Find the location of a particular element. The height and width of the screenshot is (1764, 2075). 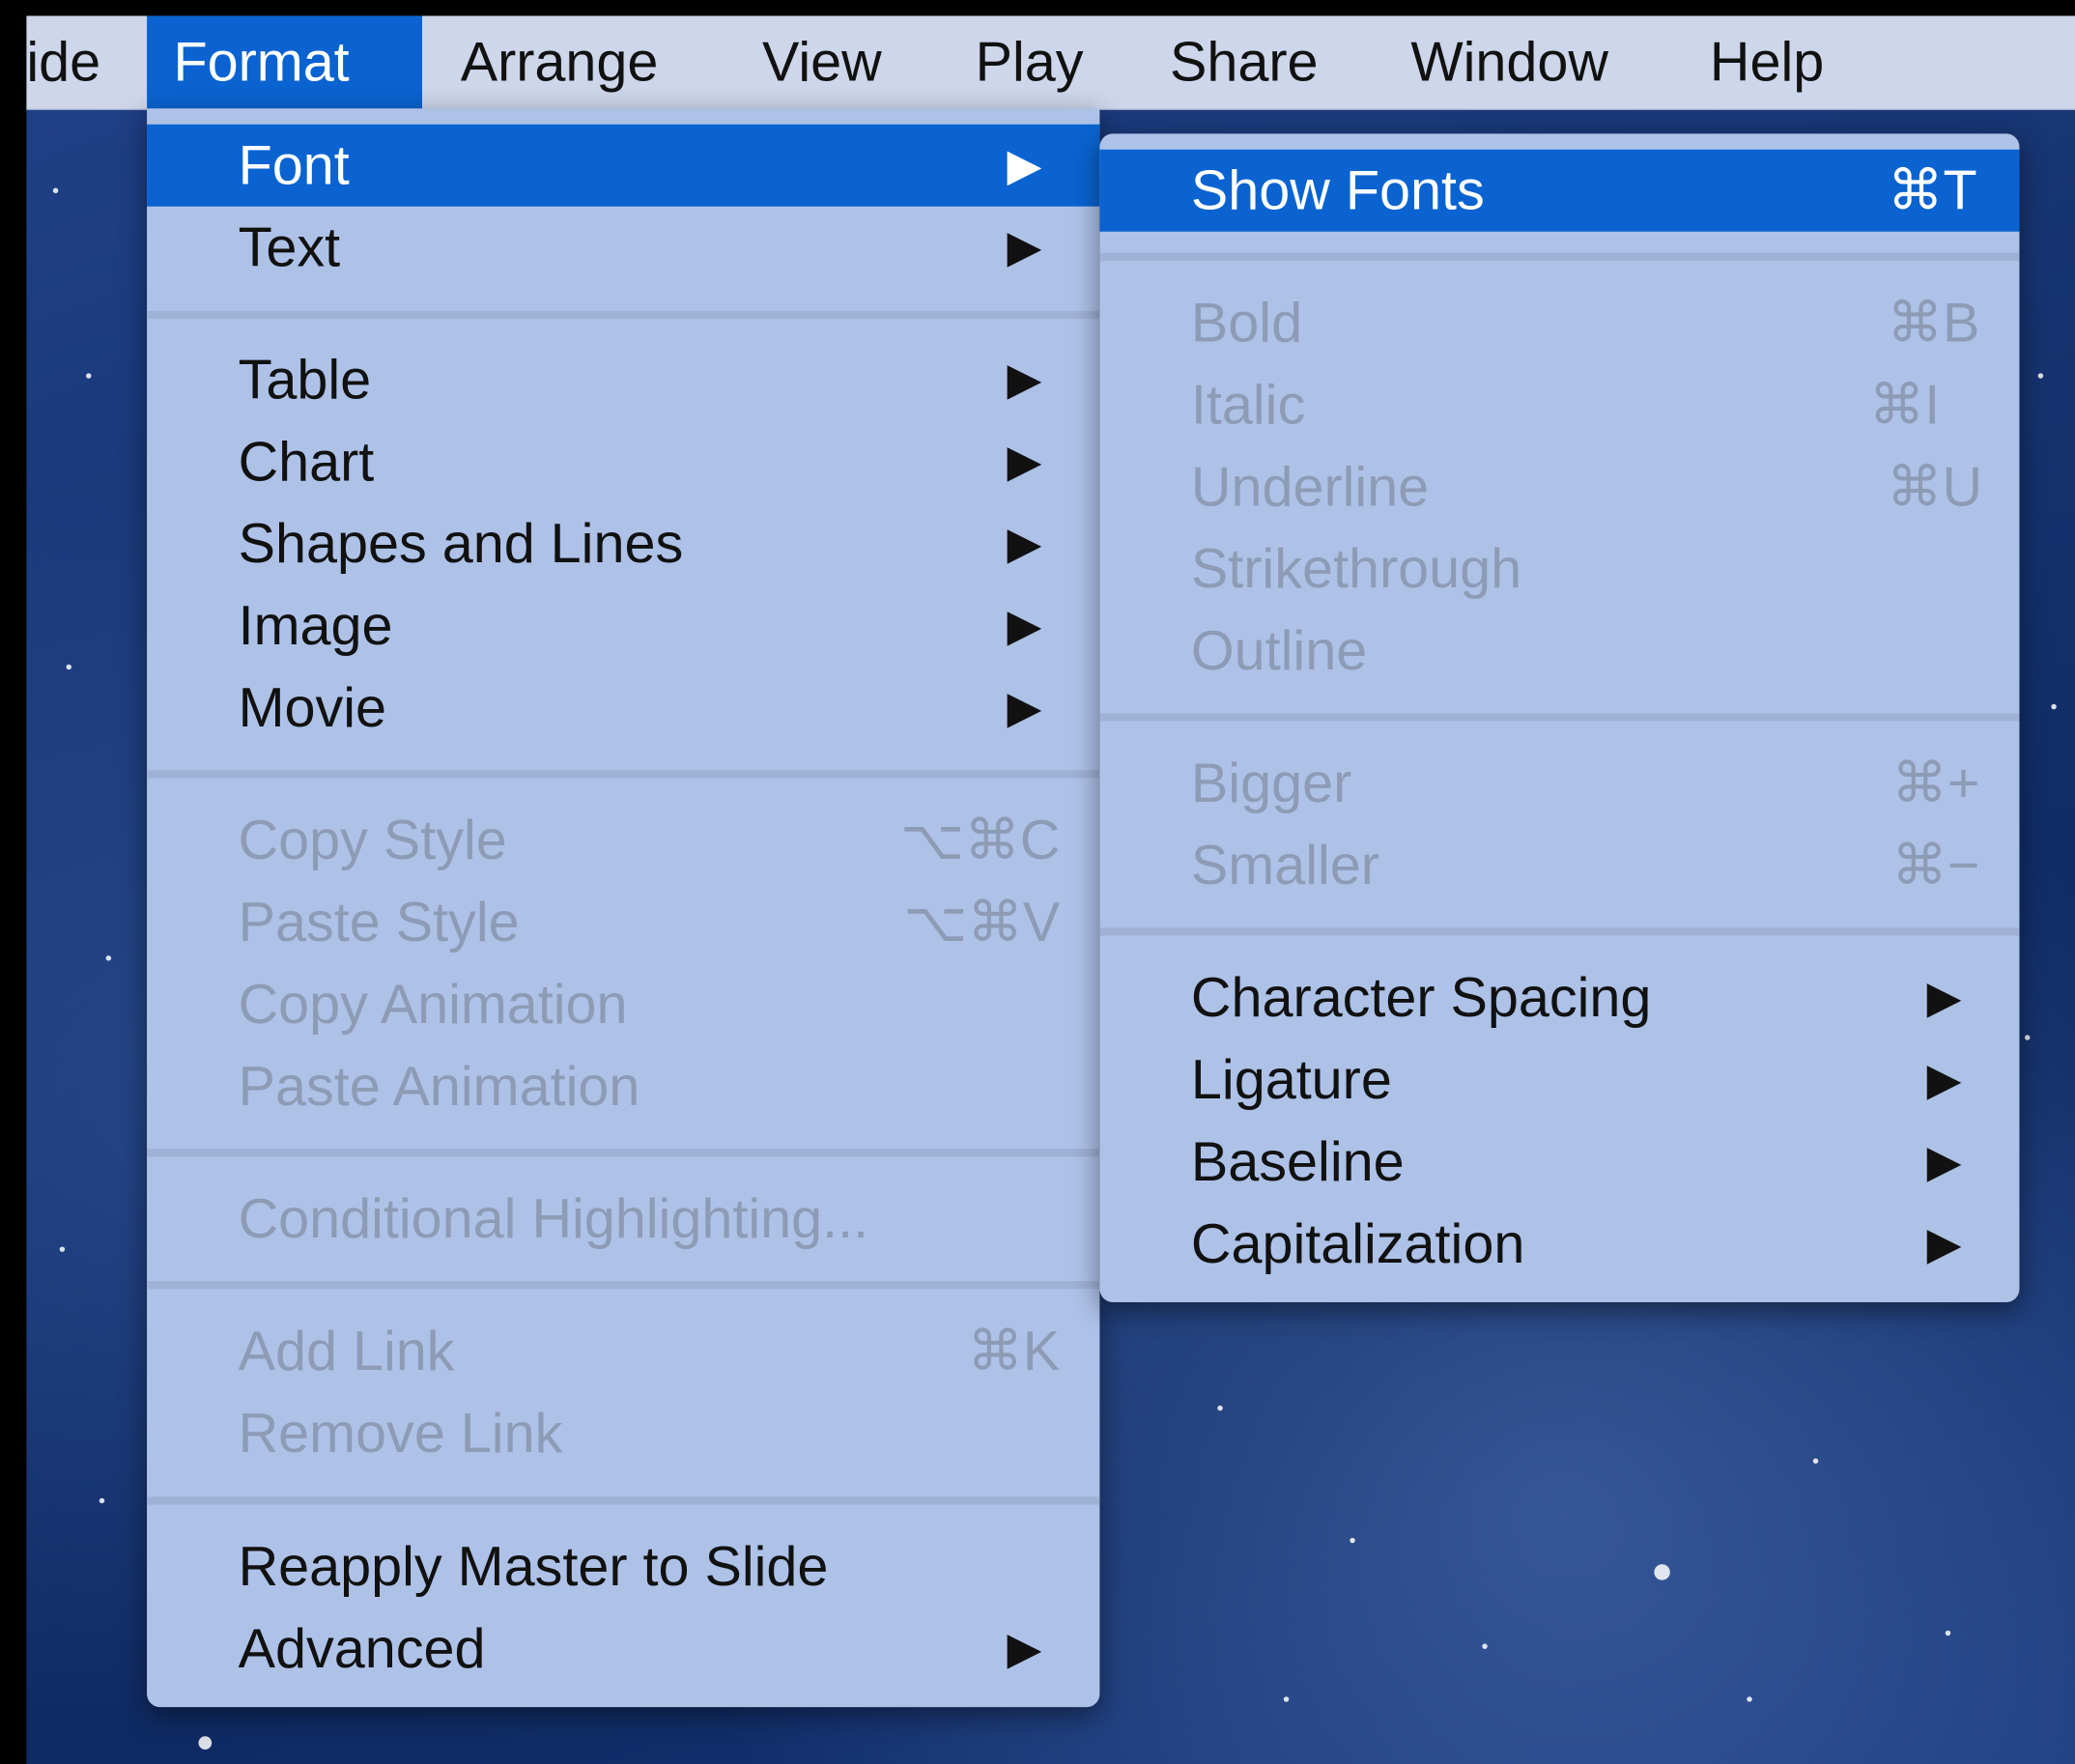

menu-item-smaller: Smaller ⌘− is located at coordinates (1559, 865).